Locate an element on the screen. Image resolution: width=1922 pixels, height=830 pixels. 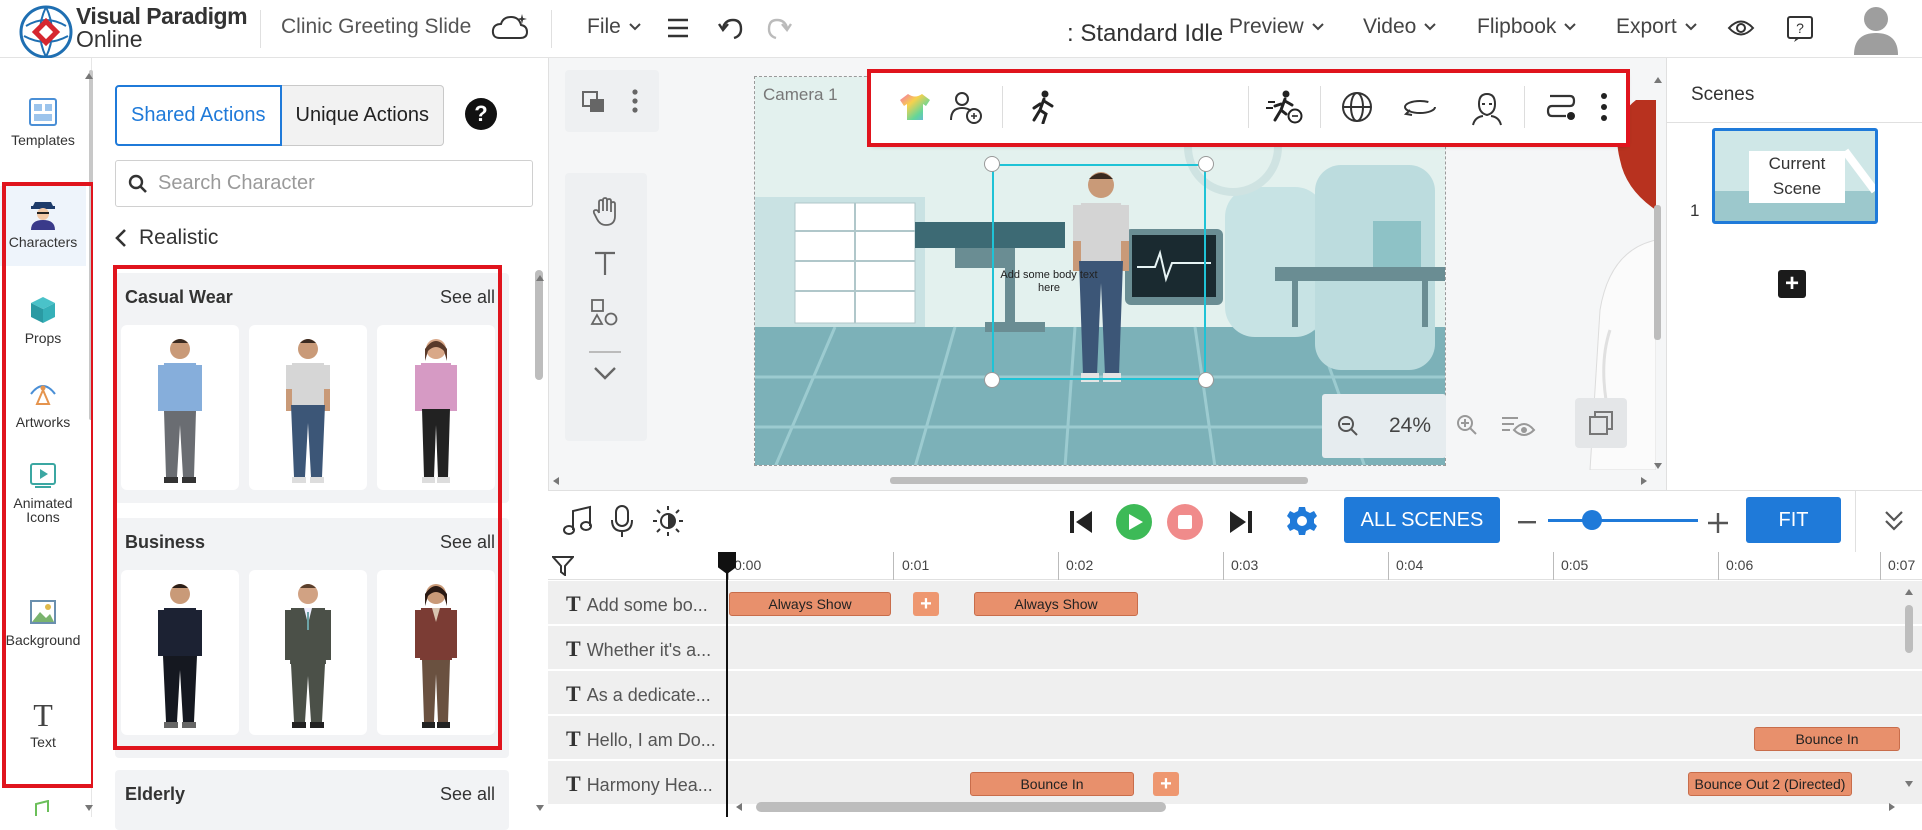
document-title: Clinic Greeting Slide is located at coordinates (376, 27).